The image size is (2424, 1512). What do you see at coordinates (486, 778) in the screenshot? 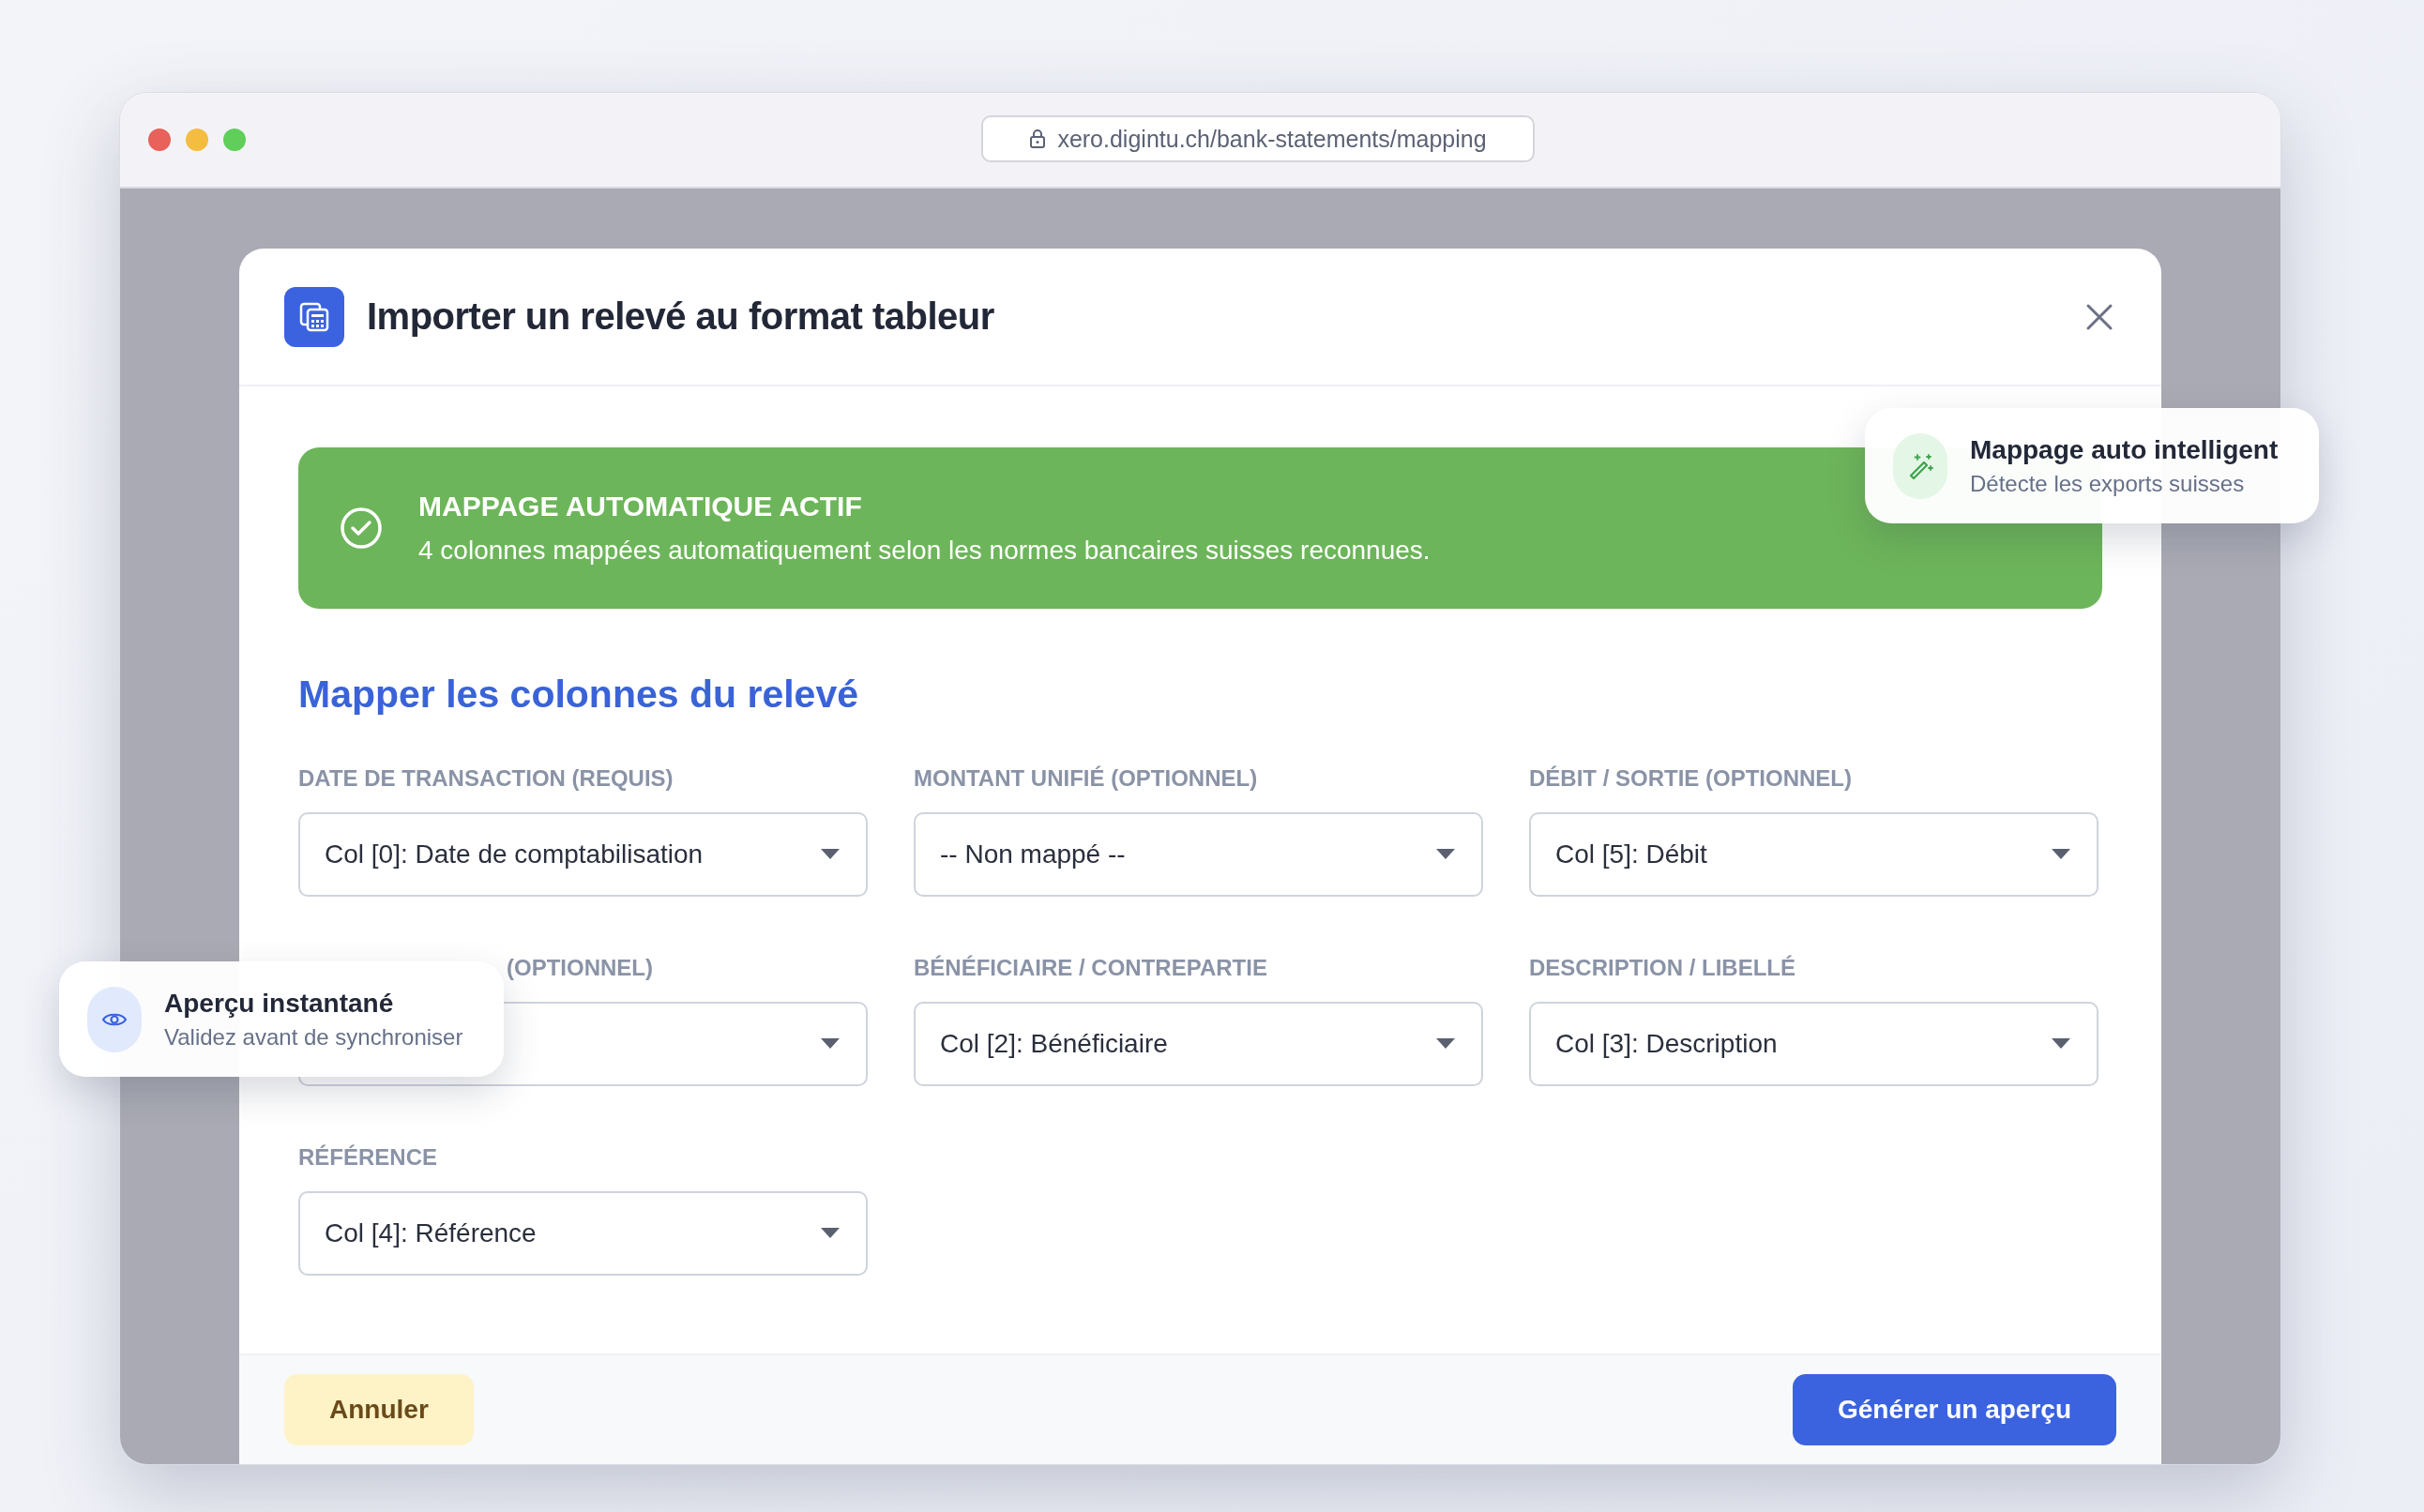
I see `field-label: DATE DE TRANSACTION (REQUIS)` at bounding box center [486, 778].